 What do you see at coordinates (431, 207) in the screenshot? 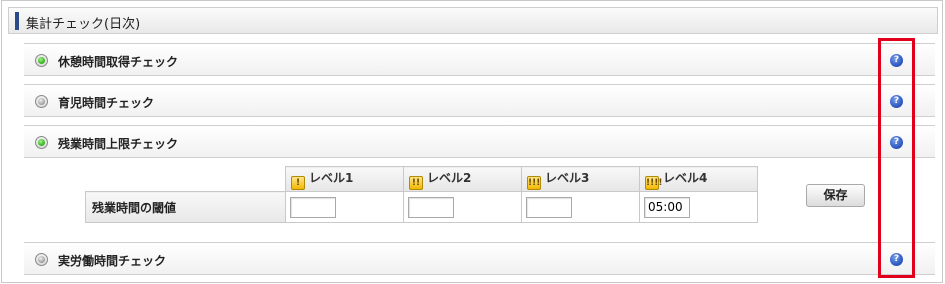
I see `level-2-input` at bounding box center [431, 207].